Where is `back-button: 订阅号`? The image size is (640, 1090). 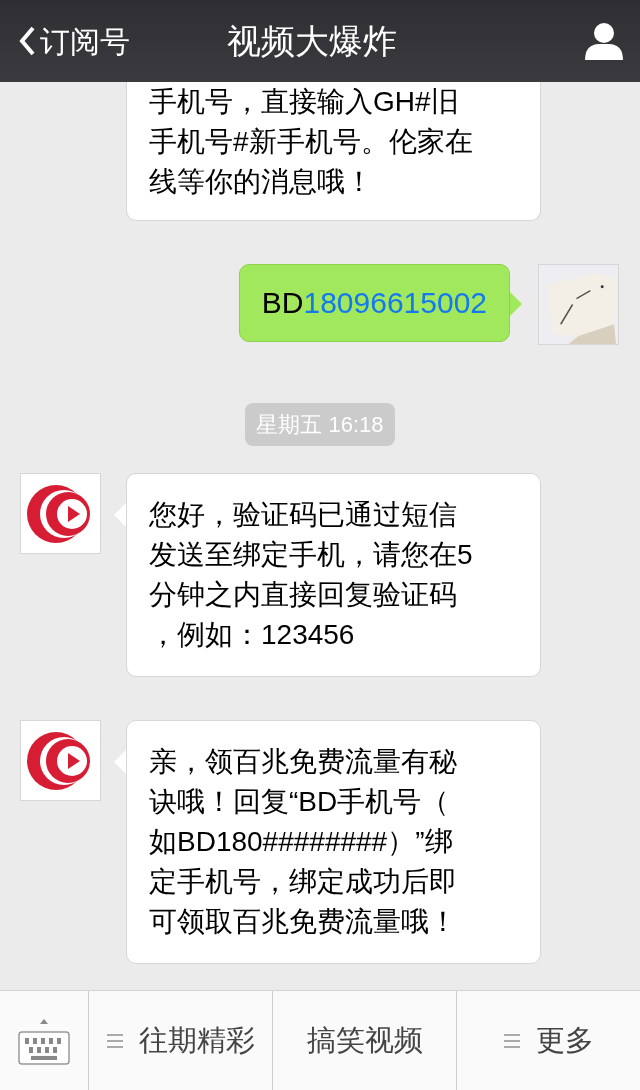
back-button: 订阅号 is located at coordinates (113, 41).